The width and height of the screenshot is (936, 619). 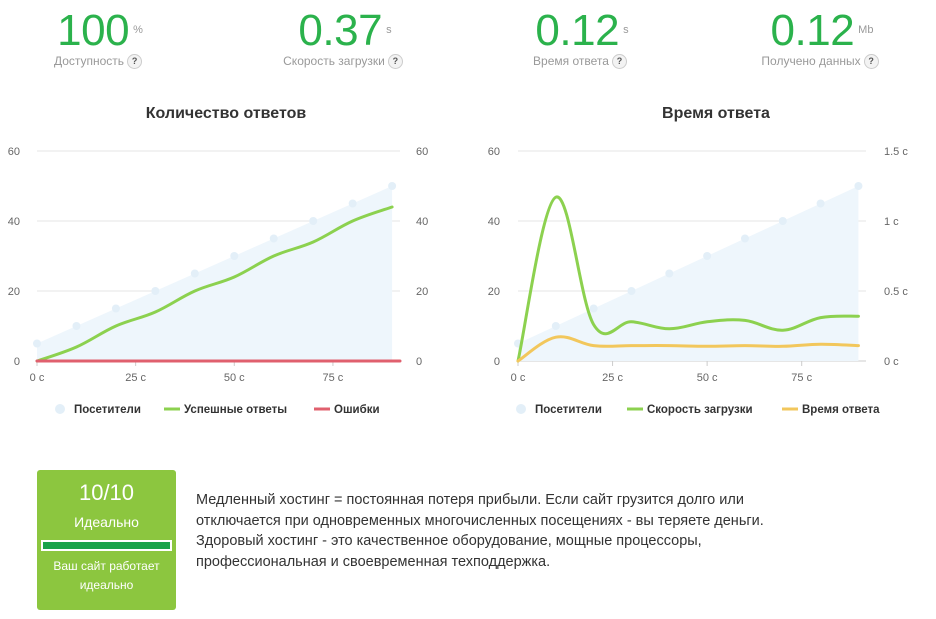 I want to click on score-note-line2: идеально, so click(x=106, y=585).